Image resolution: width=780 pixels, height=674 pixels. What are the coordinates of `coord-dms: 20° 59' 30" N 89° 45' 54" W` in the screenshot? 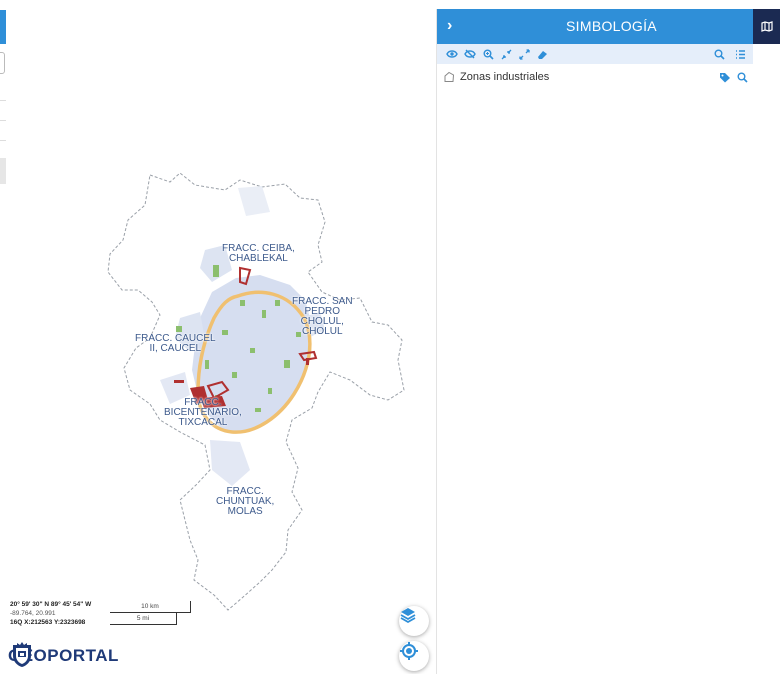 It's located at (51, 604).